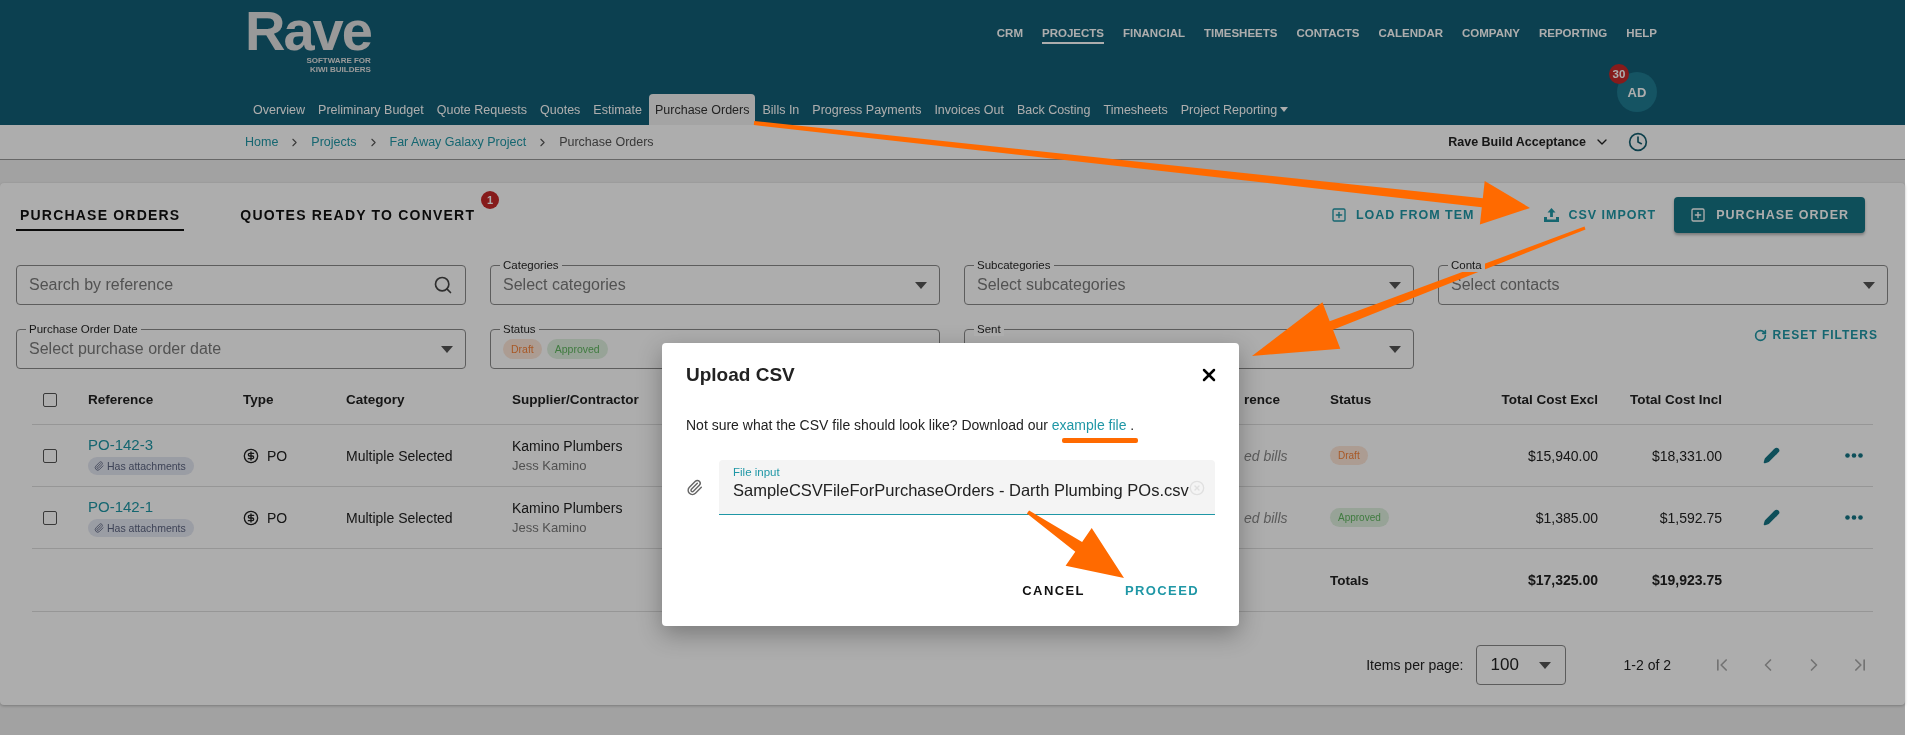 This screenshot has height=735, width=1920. Describe the element at coordinates (1161, 590) in the screenshot. I see `proceed-button: PROCEED` at that location.